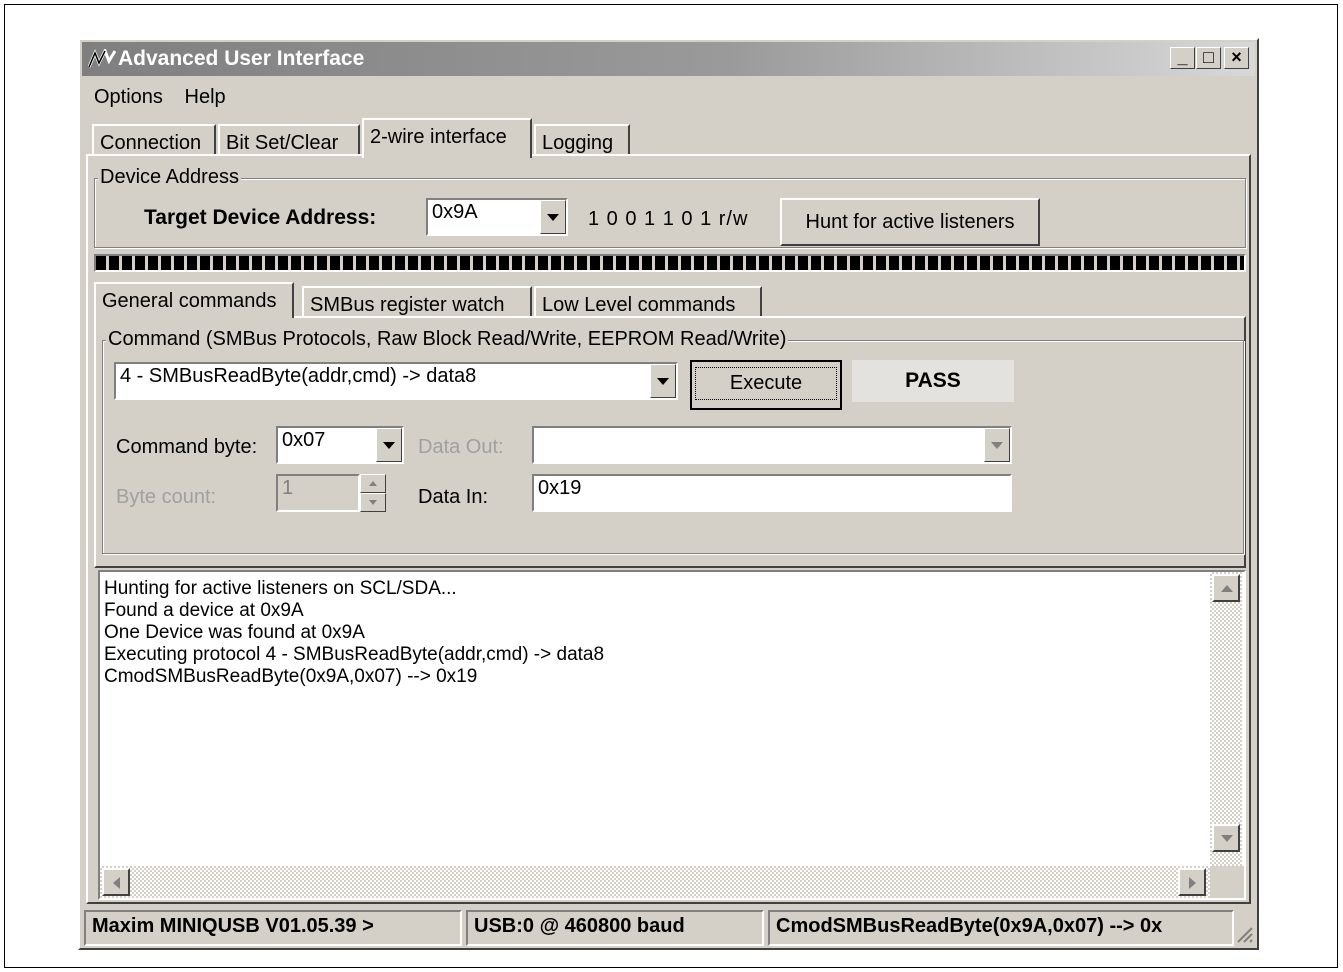 The height and width of the screenshot is (972, 1343). What do you see at coordinates (497, 217) in the screenshot?
I see `target-address-select: 0x9A` at bounding box center [497, 217].